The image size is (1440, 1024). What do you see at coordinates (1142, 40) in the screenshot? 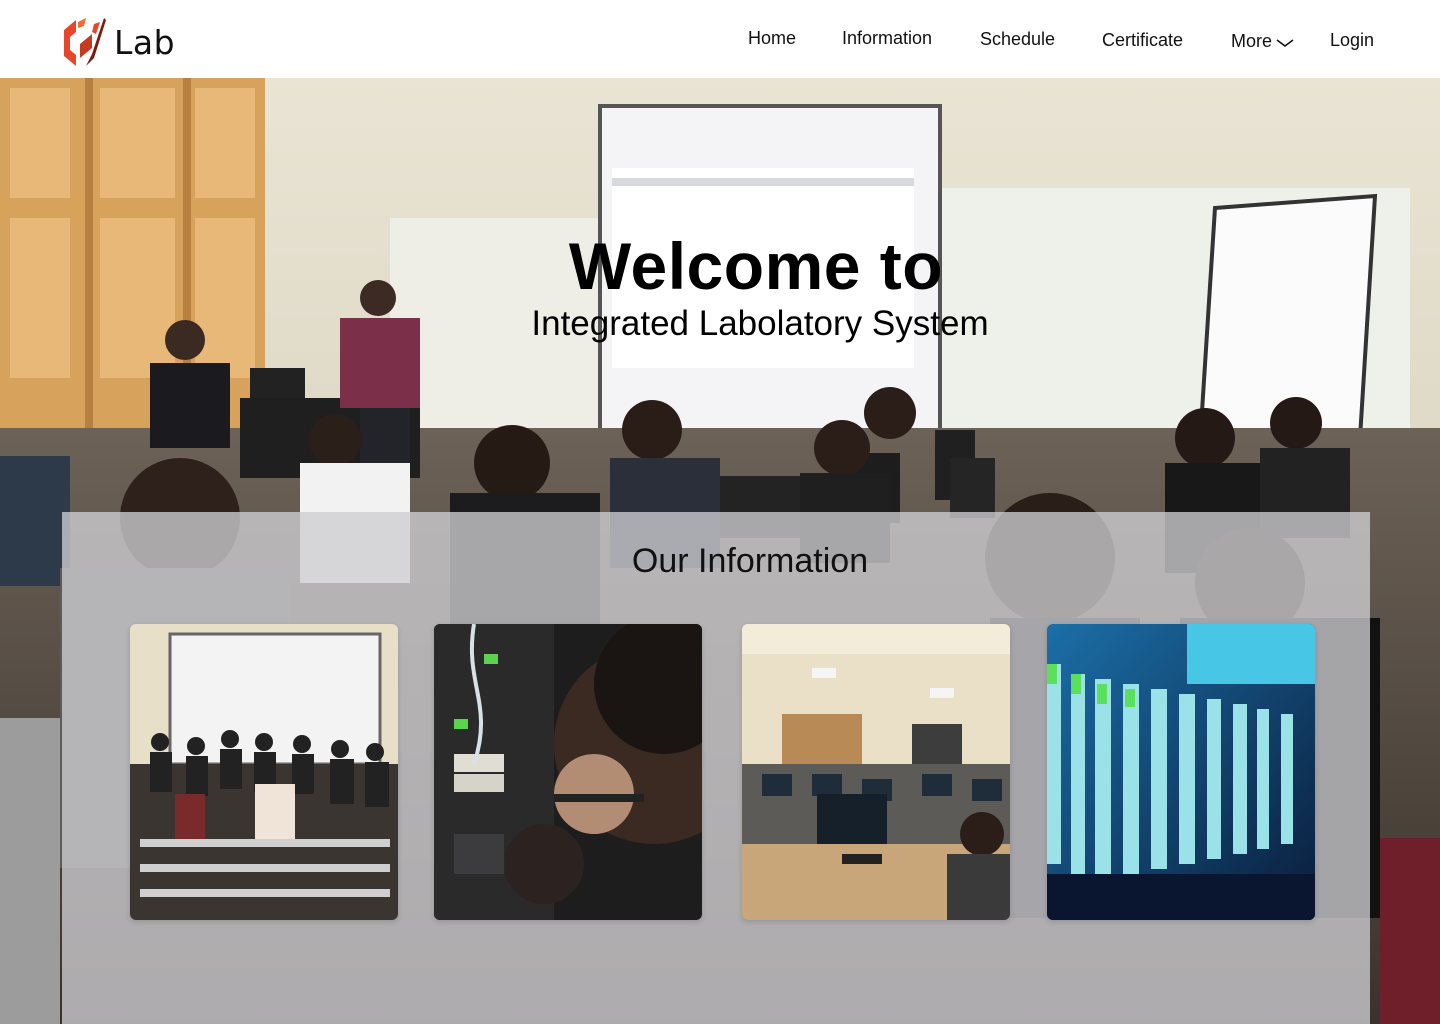
I see `nav-certificate: Certificate` at bounding box center [1142, 40].